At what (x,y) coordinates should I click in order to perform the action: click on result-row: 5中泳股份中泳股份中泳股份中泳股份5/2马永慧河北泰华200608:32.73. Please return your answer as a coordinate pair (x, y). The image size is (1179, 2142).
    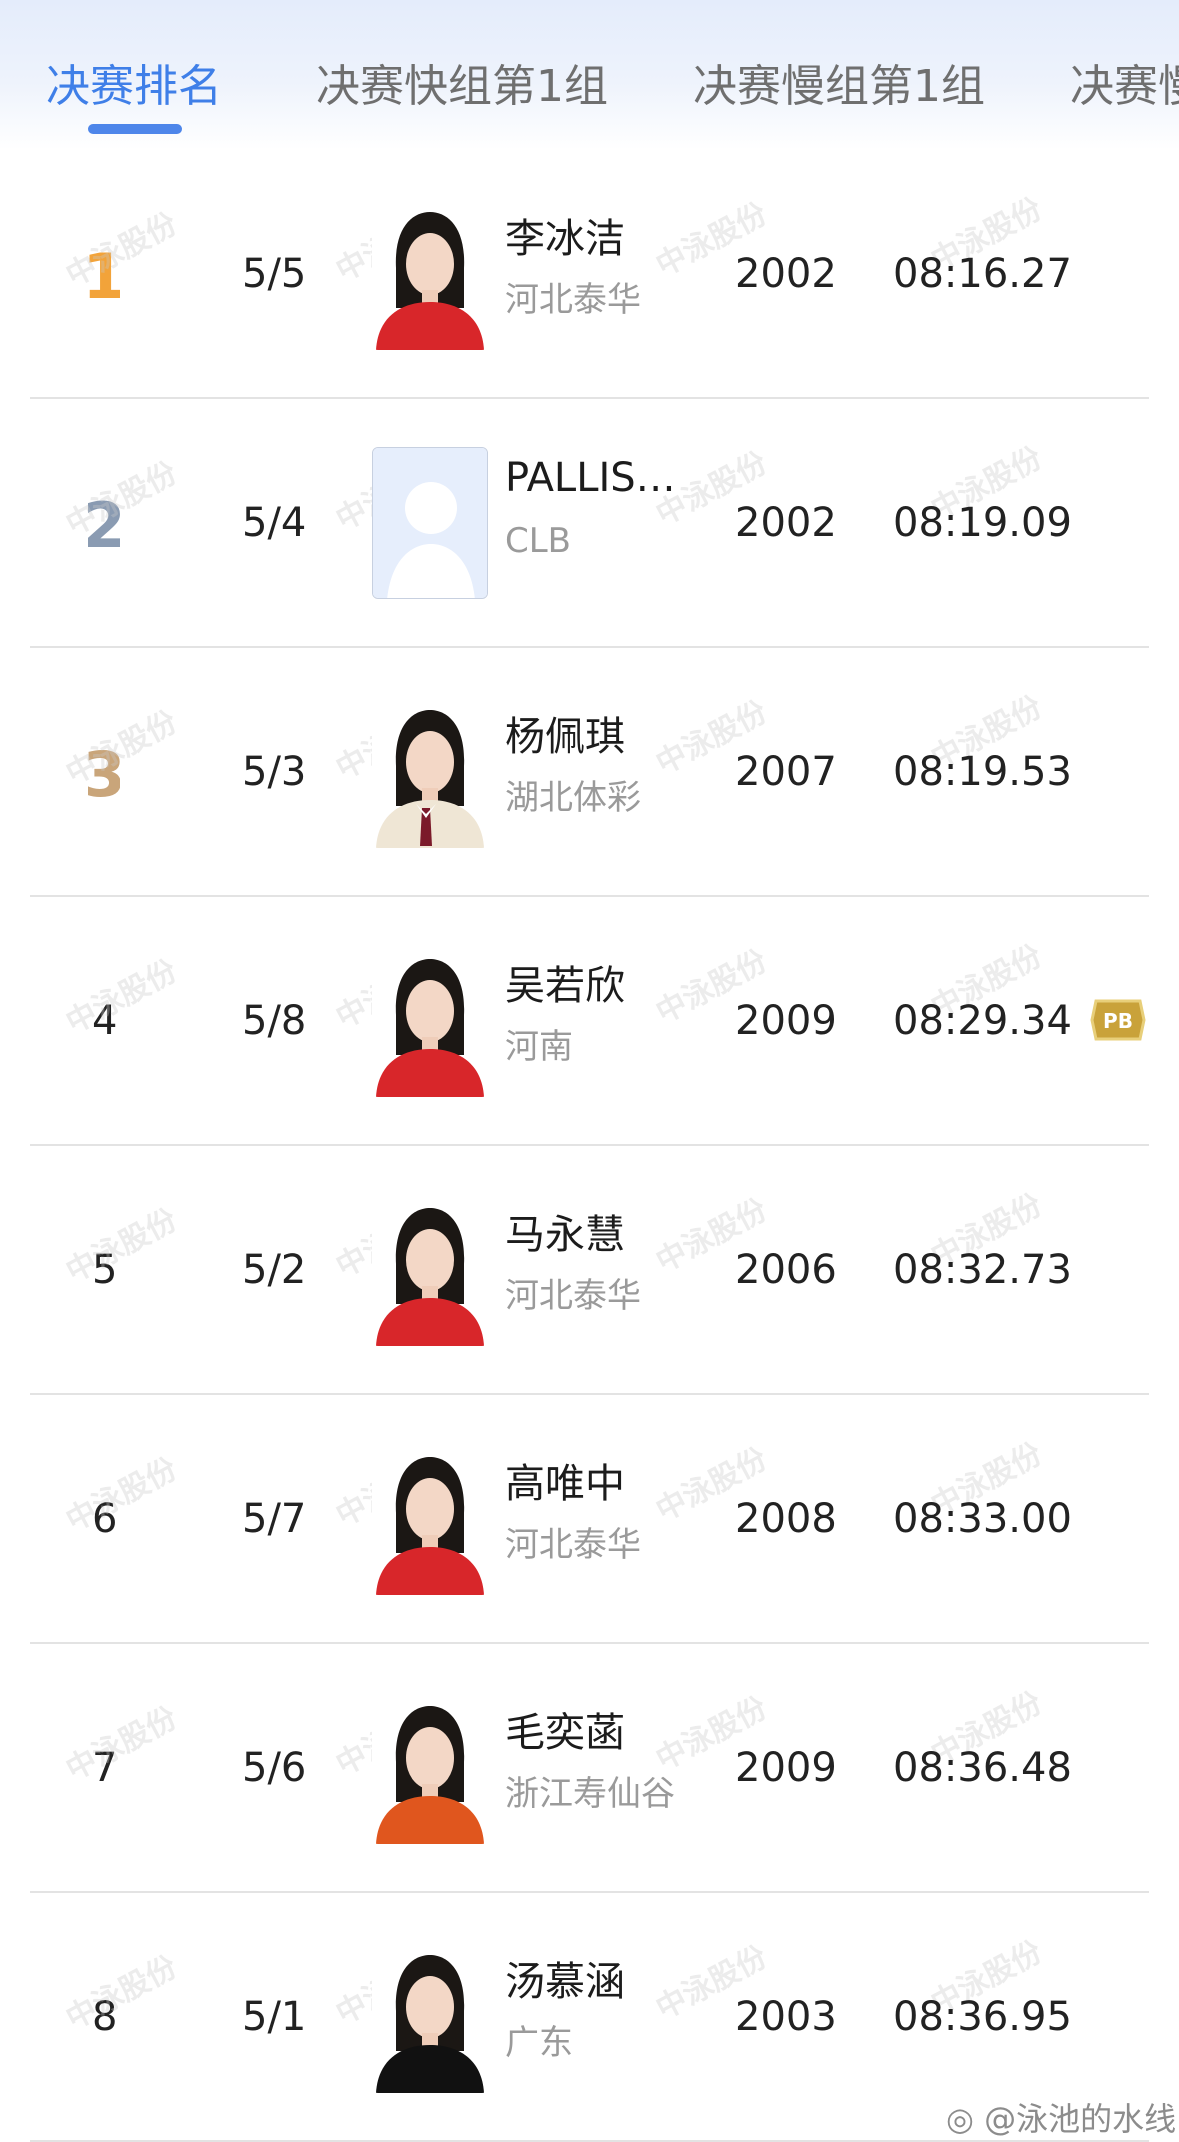
    Looking at the image, I should click on (589, 1270).